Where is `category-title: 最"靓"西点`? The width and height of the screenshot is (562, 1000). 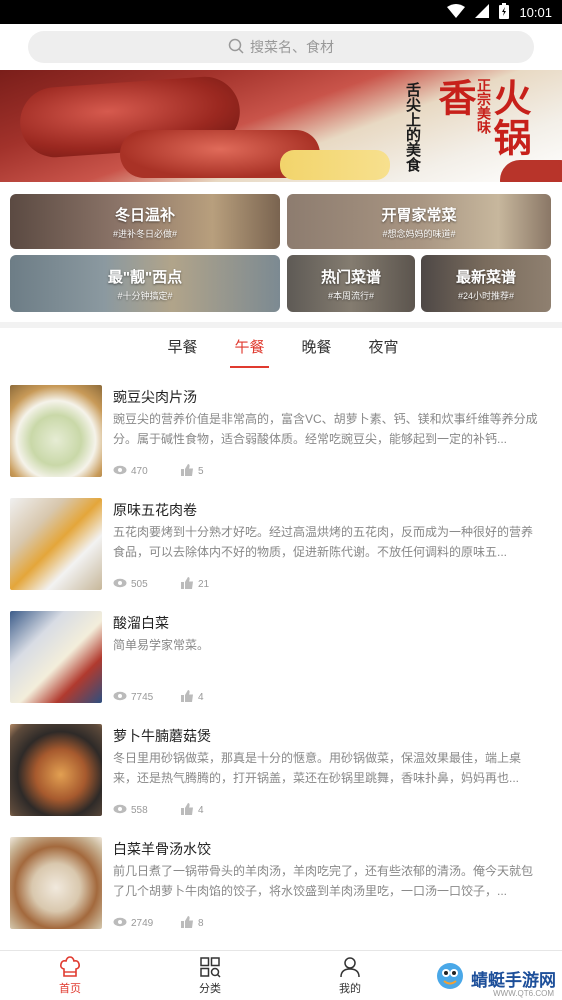 category-title: 最"靓"西点 is located at coordinates (145, 277).